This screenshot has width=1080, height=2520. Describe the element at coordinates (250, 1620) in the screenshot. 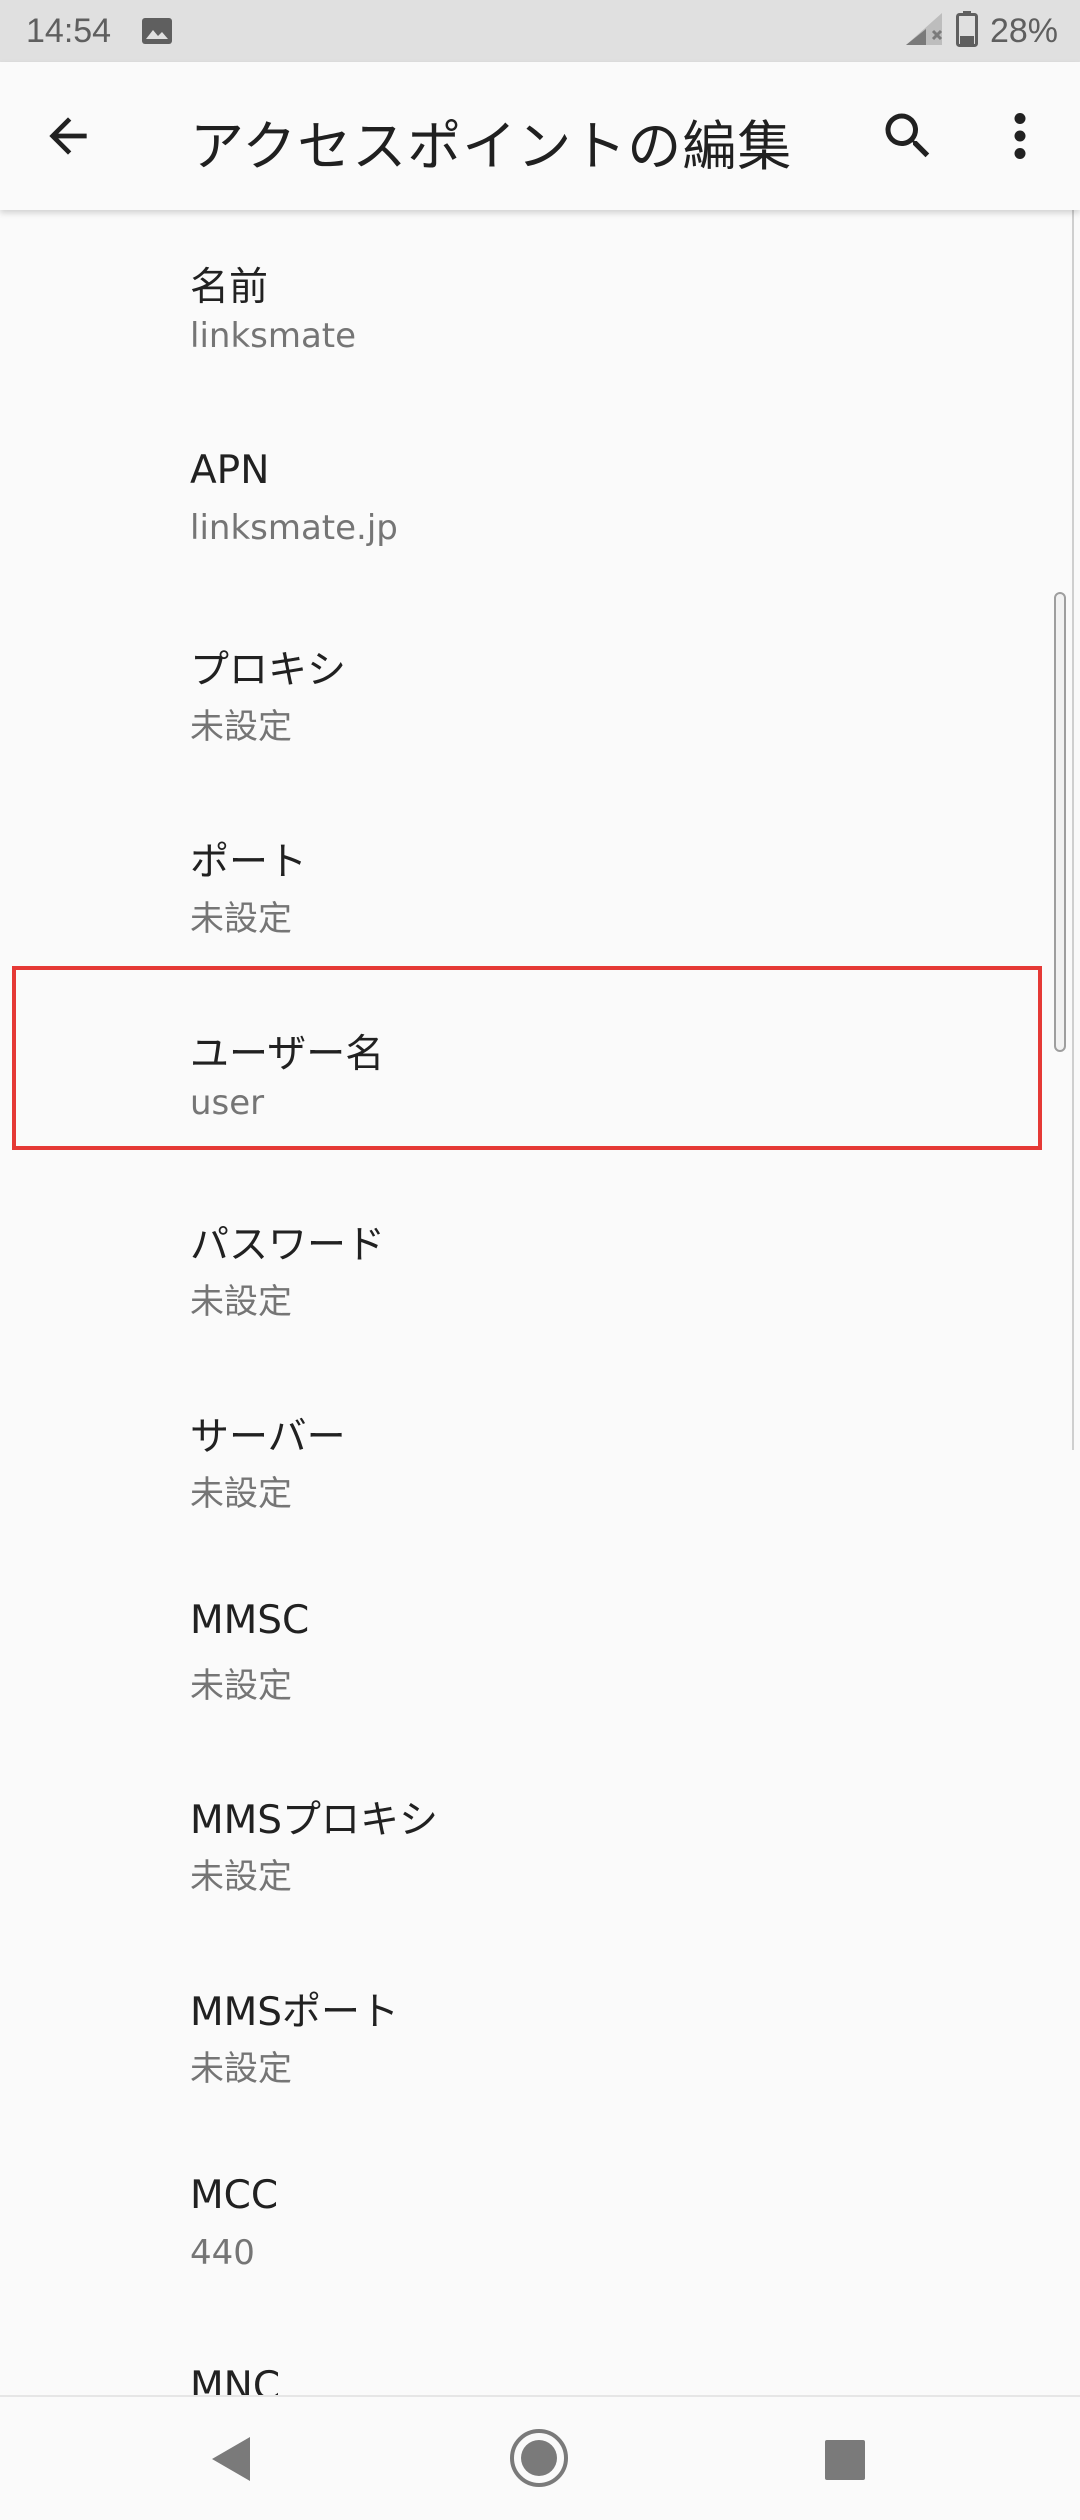

I see `pref-title: MMSC` at that location.